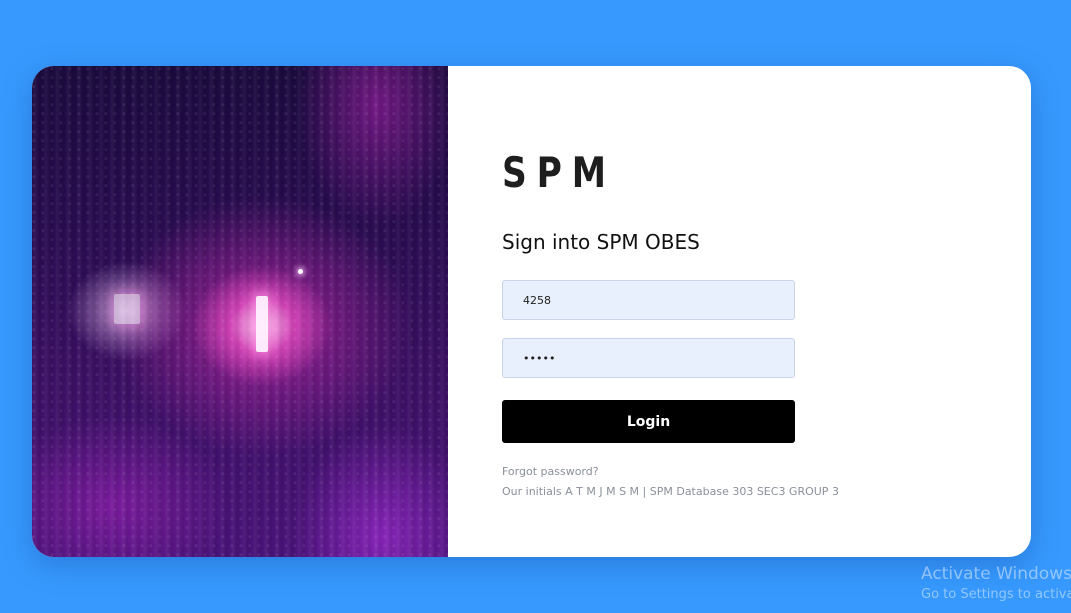 This screenshot has height=613, width=1071. I want to click on brand-logo: SPM, so click(559, 172).